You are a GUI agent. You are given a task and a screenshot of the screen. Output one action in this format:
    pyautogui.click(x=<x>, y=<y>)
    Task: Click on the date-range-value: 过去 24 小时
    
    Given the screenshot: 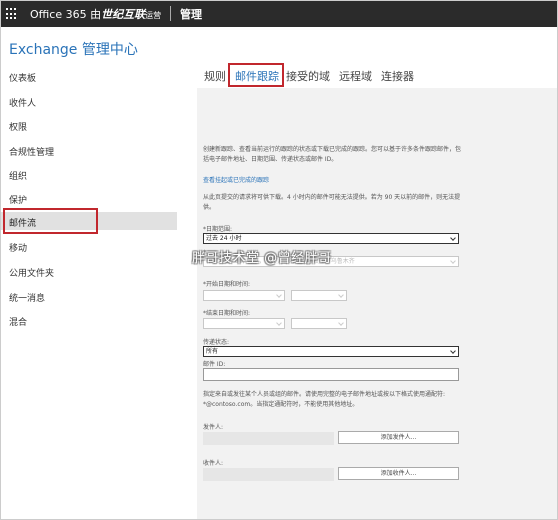 What is the action you would take?
    pyautogui.click(x=224, y=238)
    